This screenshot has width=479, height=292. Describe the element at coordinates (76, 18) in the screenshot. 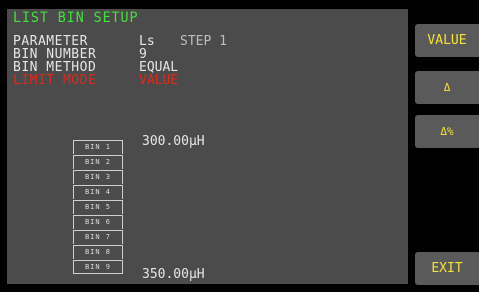

I see `page-title: LIST BIN SETUP` at that location.